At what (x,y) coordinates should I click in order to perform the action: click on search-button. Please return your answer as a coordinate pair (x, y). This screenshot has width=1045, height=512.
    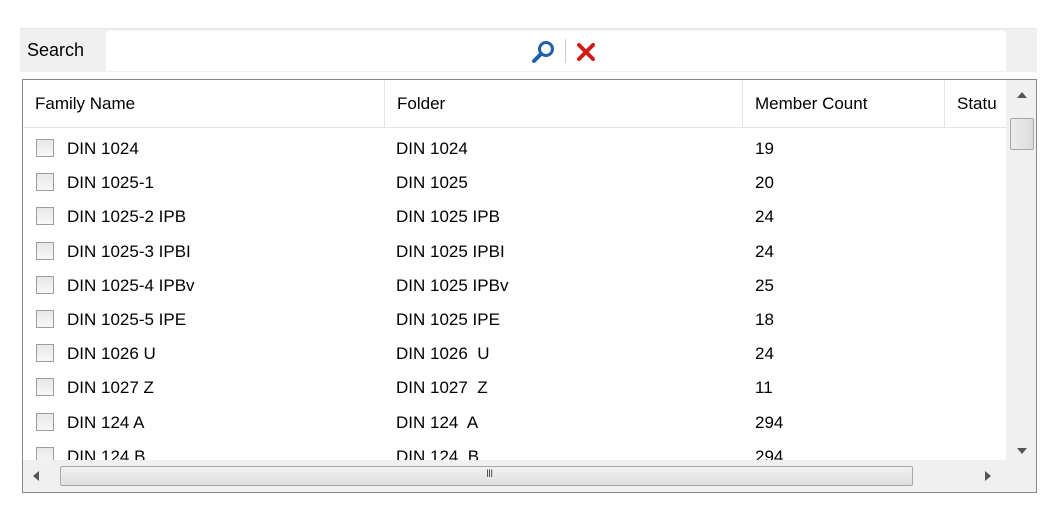
    Looking at the image, I should click on (544, 52).